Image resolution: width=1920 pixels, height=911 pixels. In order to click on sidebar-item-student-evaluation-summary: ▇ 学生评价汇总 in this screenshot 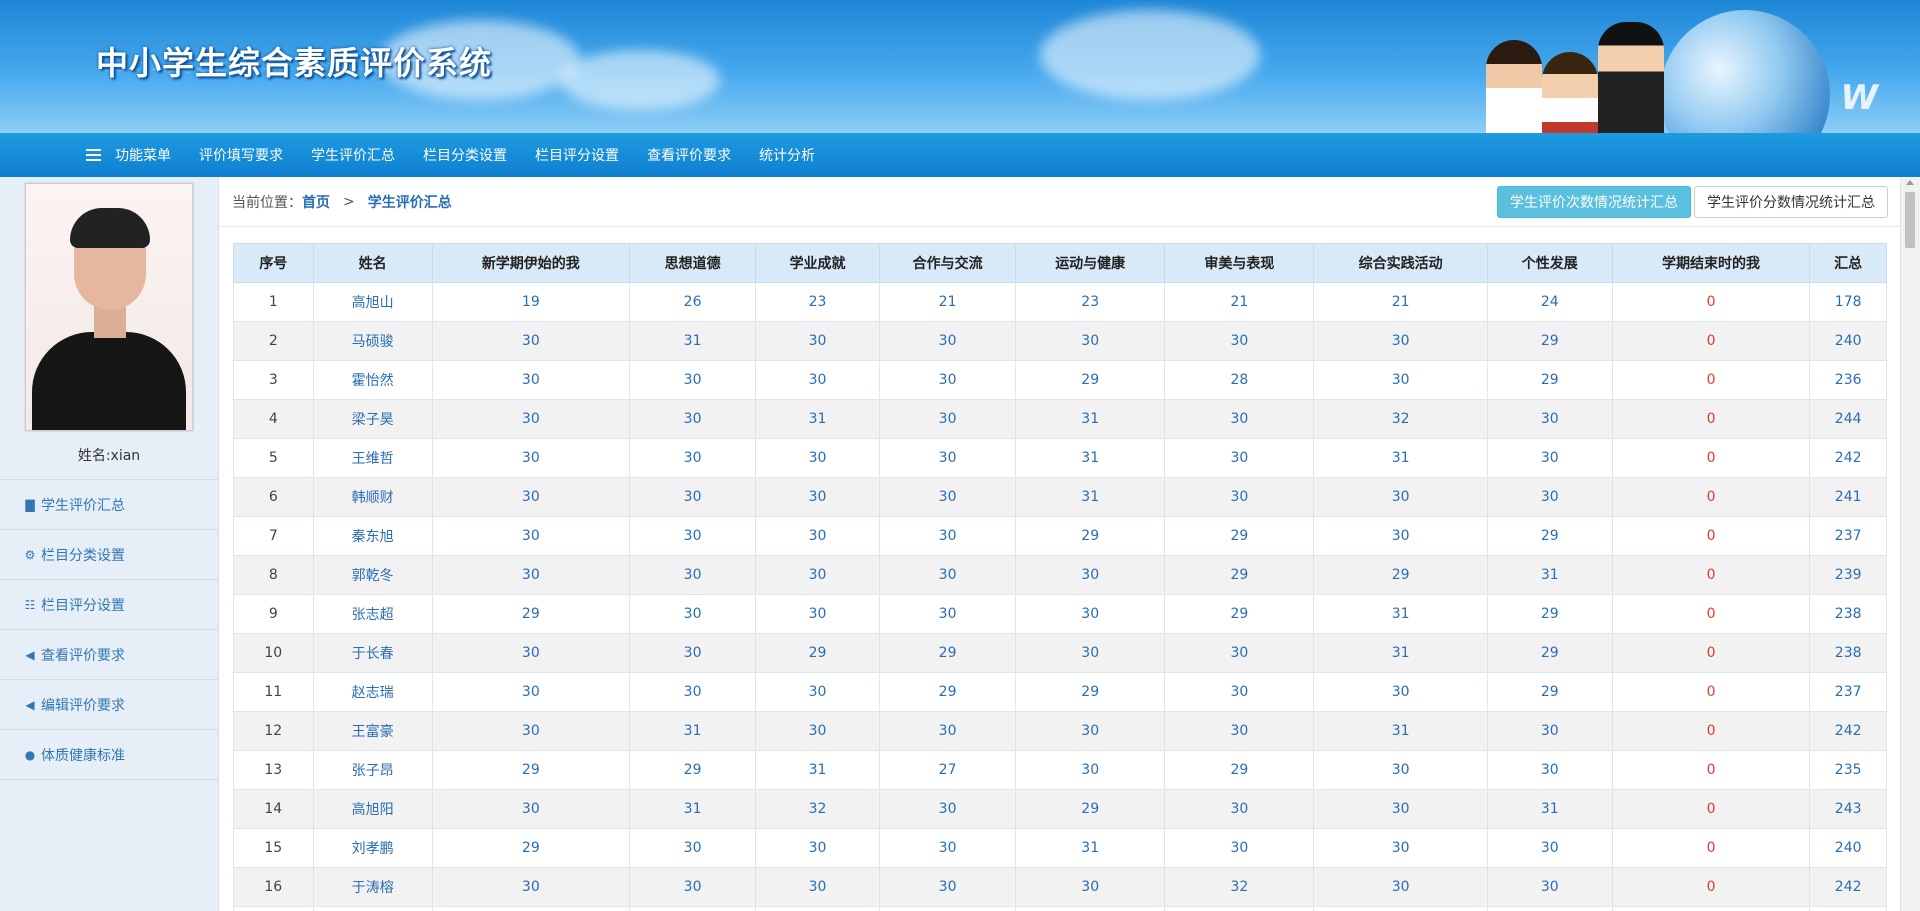, I will do `click(109, 504)`.